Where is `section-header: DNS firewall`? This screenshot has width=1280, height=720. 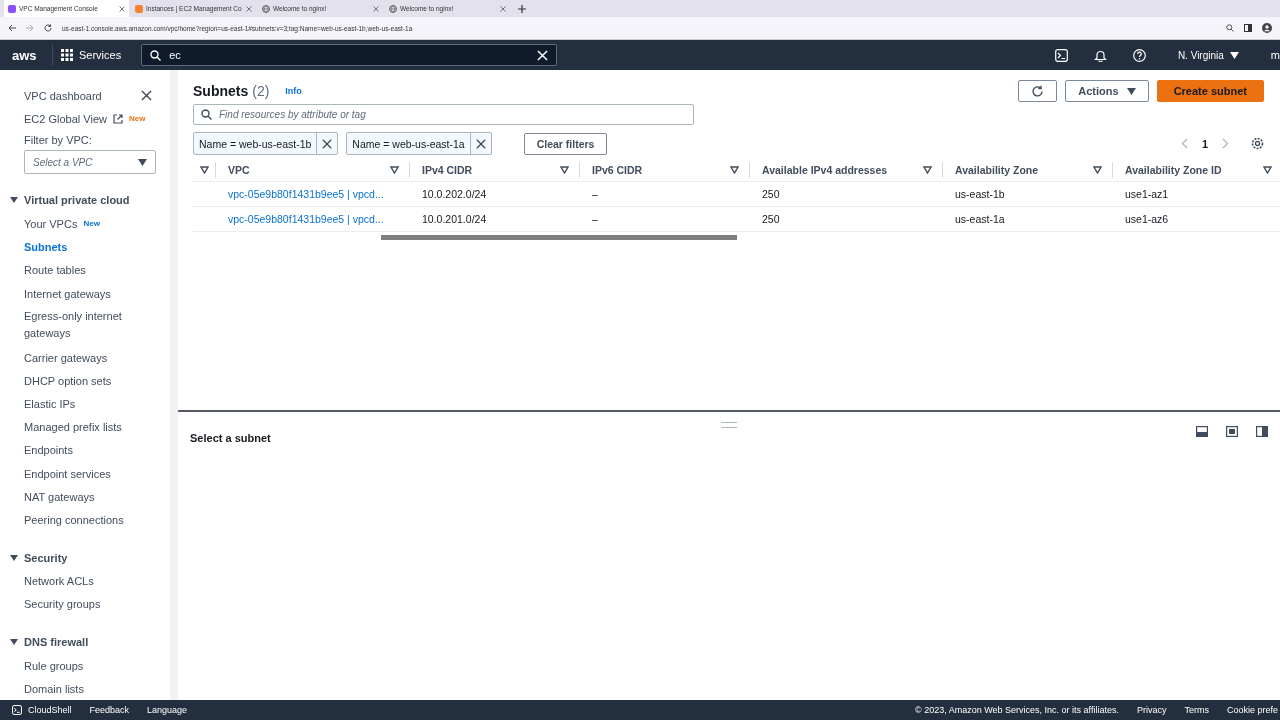
section-header: DNS firewall is located at coordinates (49, 642).